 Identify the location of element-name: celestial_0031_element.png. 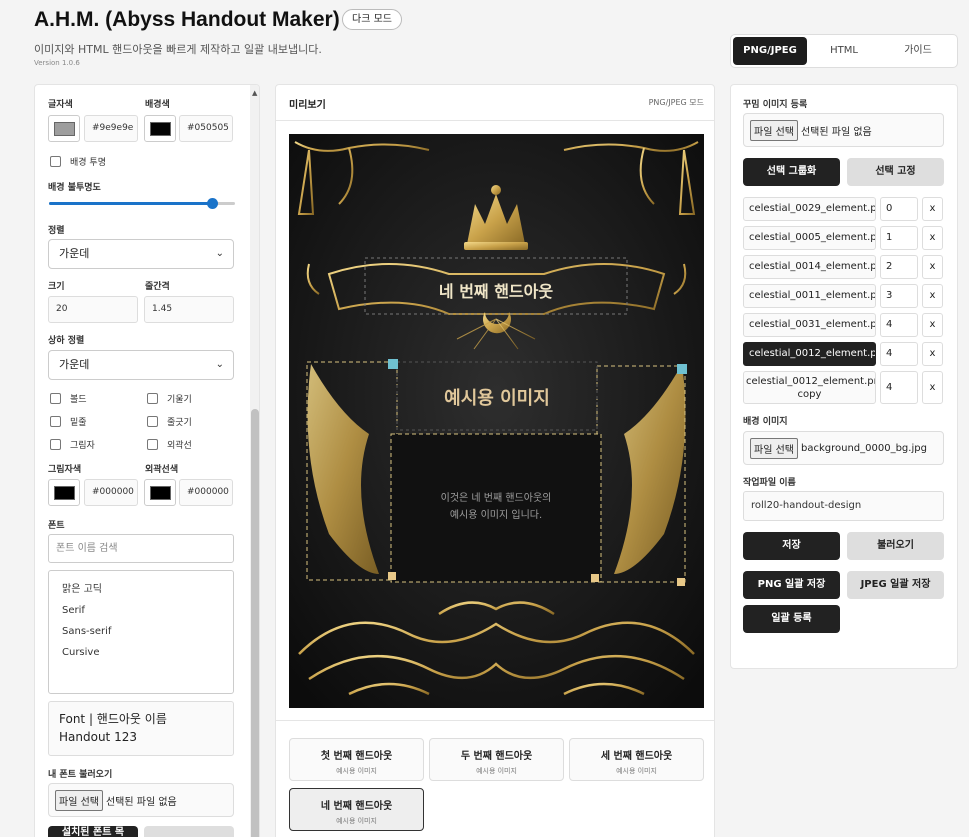
(809, 325).